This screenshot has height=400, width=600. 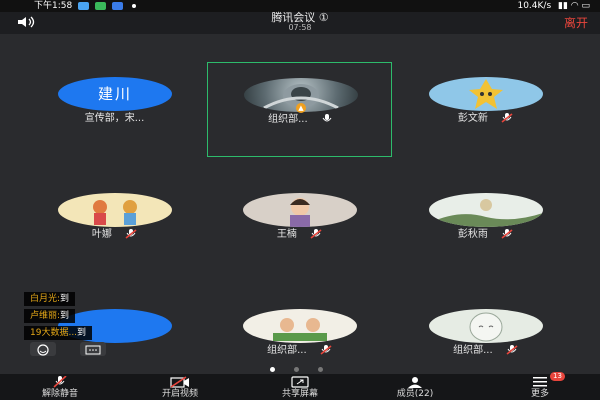 What do you see at coordinates (53, 6) in the screenshot?
I see `status-time: 下午1:58` at bounding box center [53, 6].